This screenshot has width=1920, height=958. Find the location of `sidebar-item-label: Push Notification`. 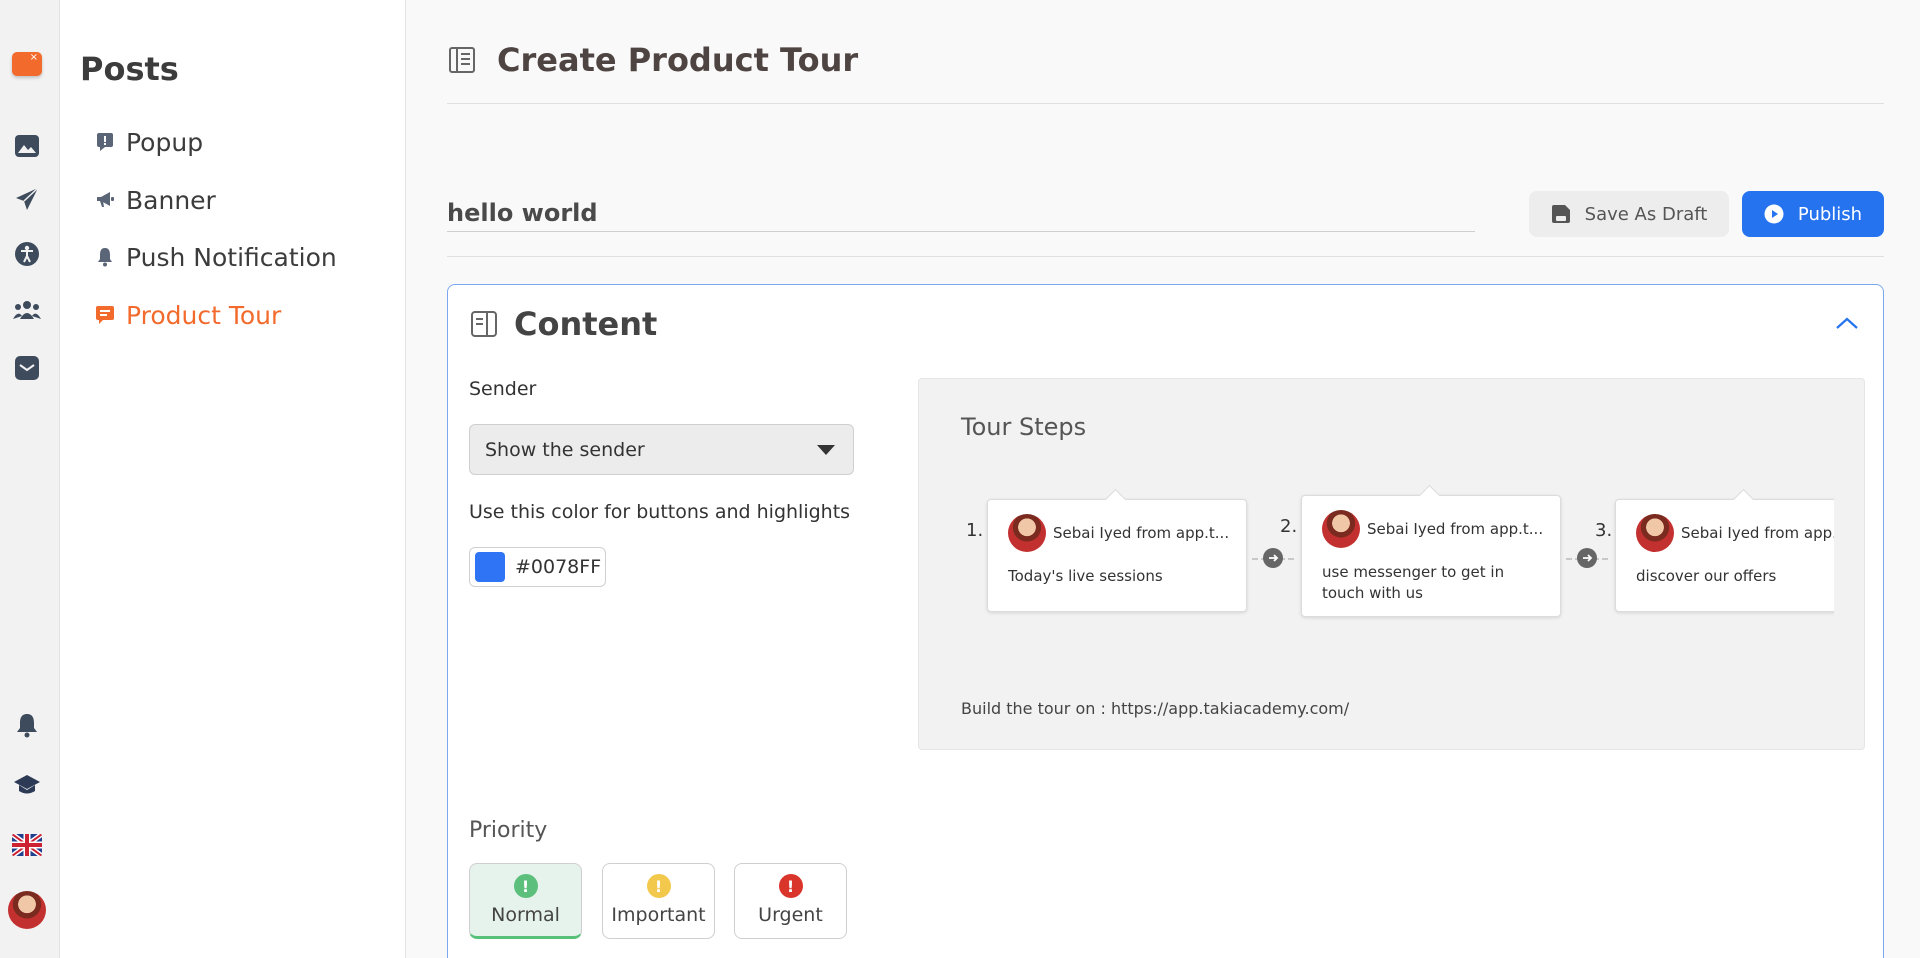

sidebar-item-label: Push Notification is located at coordinates (231, 257).